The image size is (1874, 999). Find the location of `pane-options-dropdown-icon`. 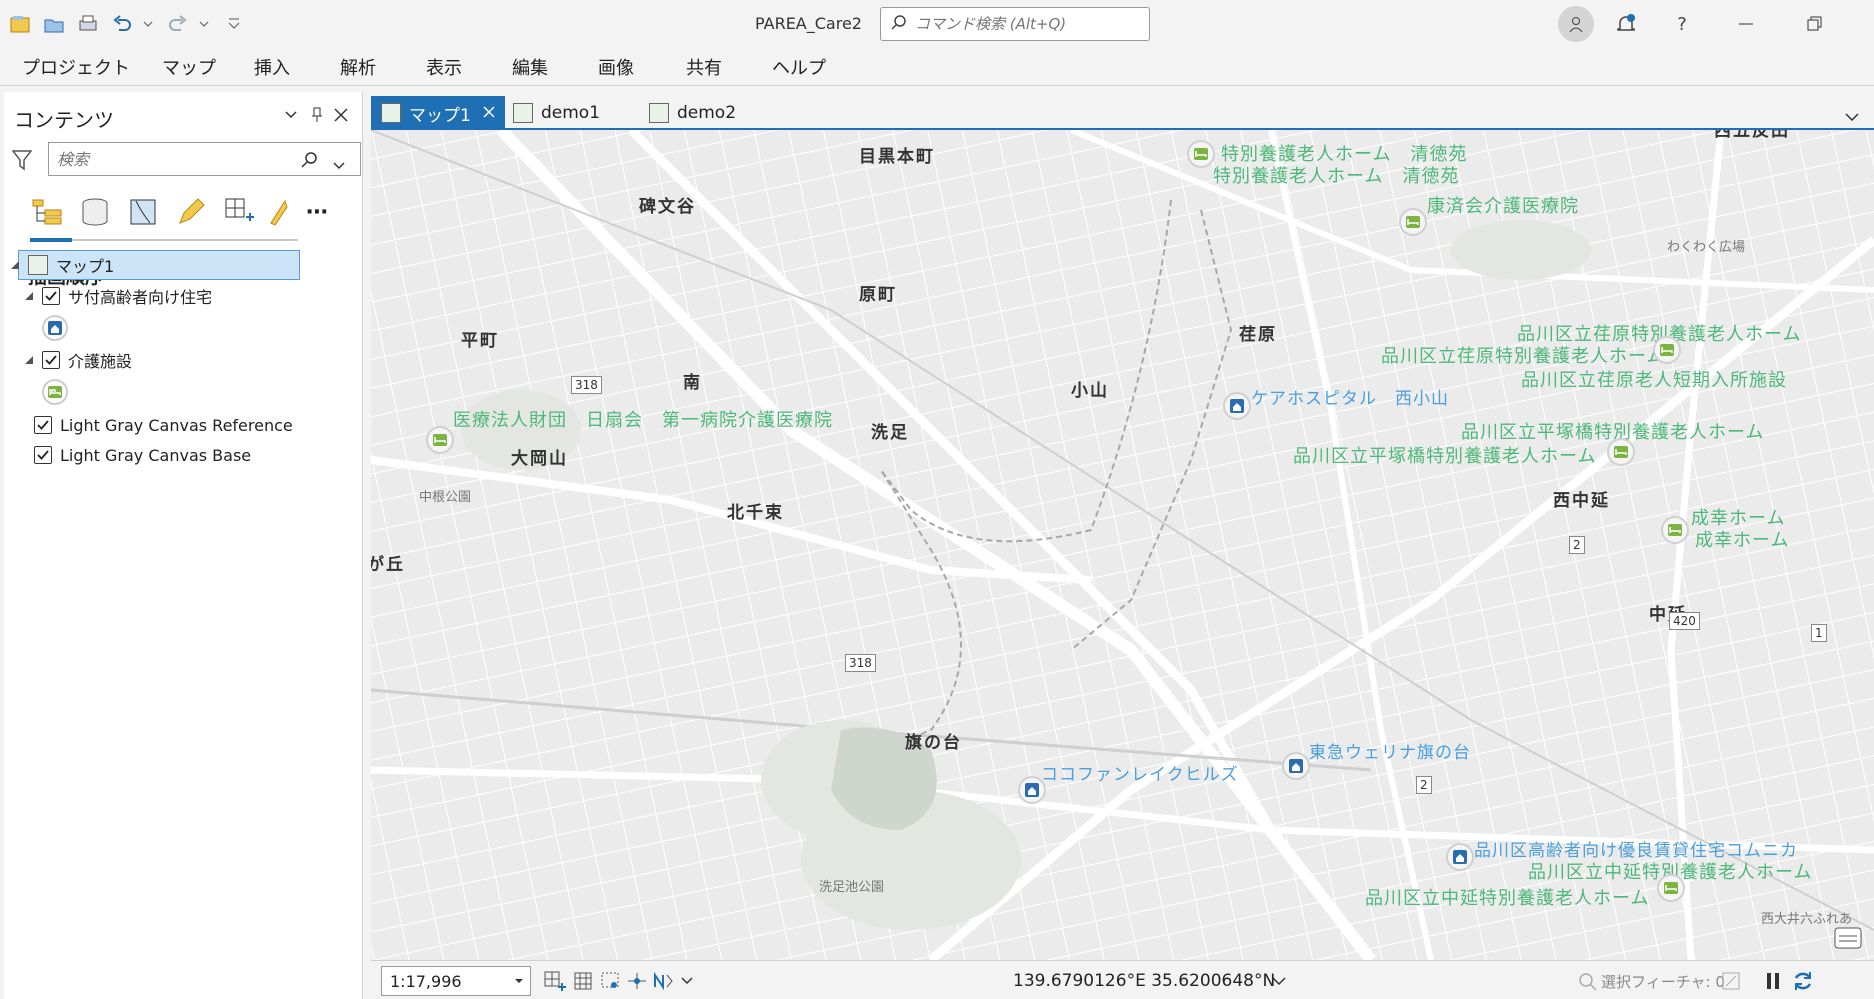

pane-options-dropdown-icon is located at coordinates (291, 115).